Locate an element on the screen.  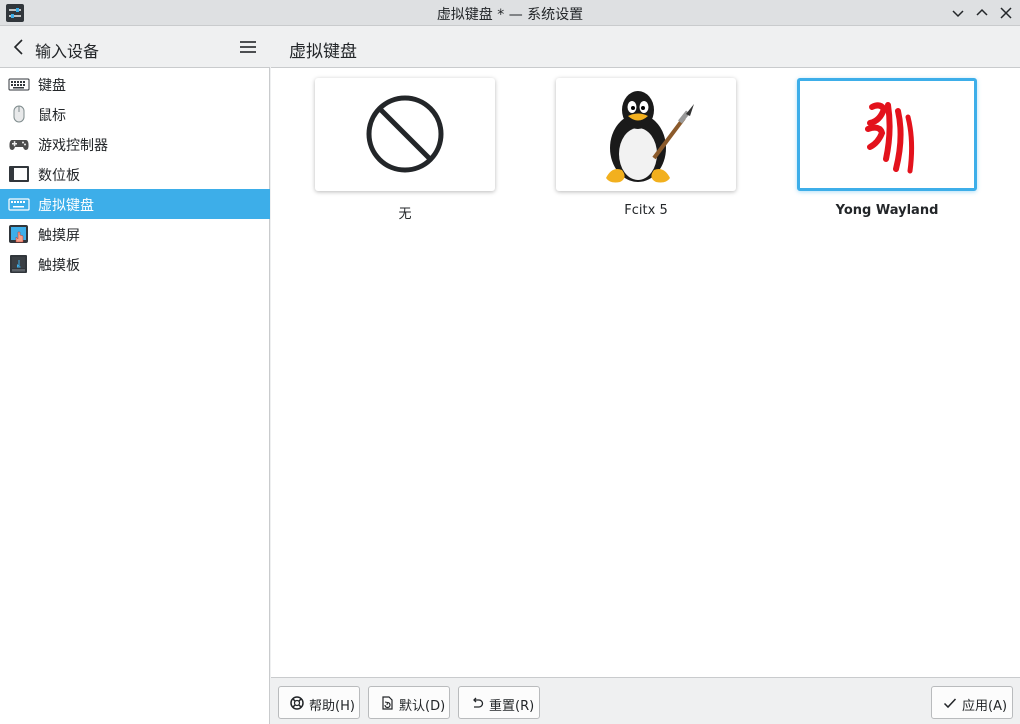
touchpad-icon is located at coordinates (19, 264).